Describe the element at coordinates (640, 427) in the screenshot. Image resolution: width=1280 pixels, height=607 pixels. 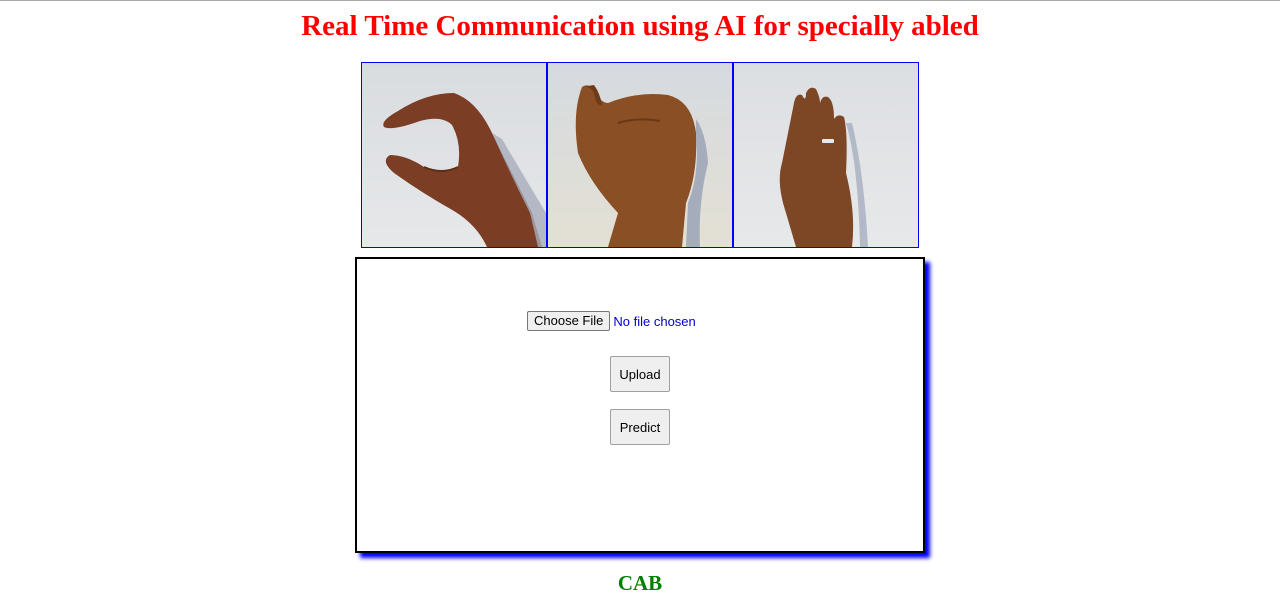
I see `predict-button: Predict` at that location.